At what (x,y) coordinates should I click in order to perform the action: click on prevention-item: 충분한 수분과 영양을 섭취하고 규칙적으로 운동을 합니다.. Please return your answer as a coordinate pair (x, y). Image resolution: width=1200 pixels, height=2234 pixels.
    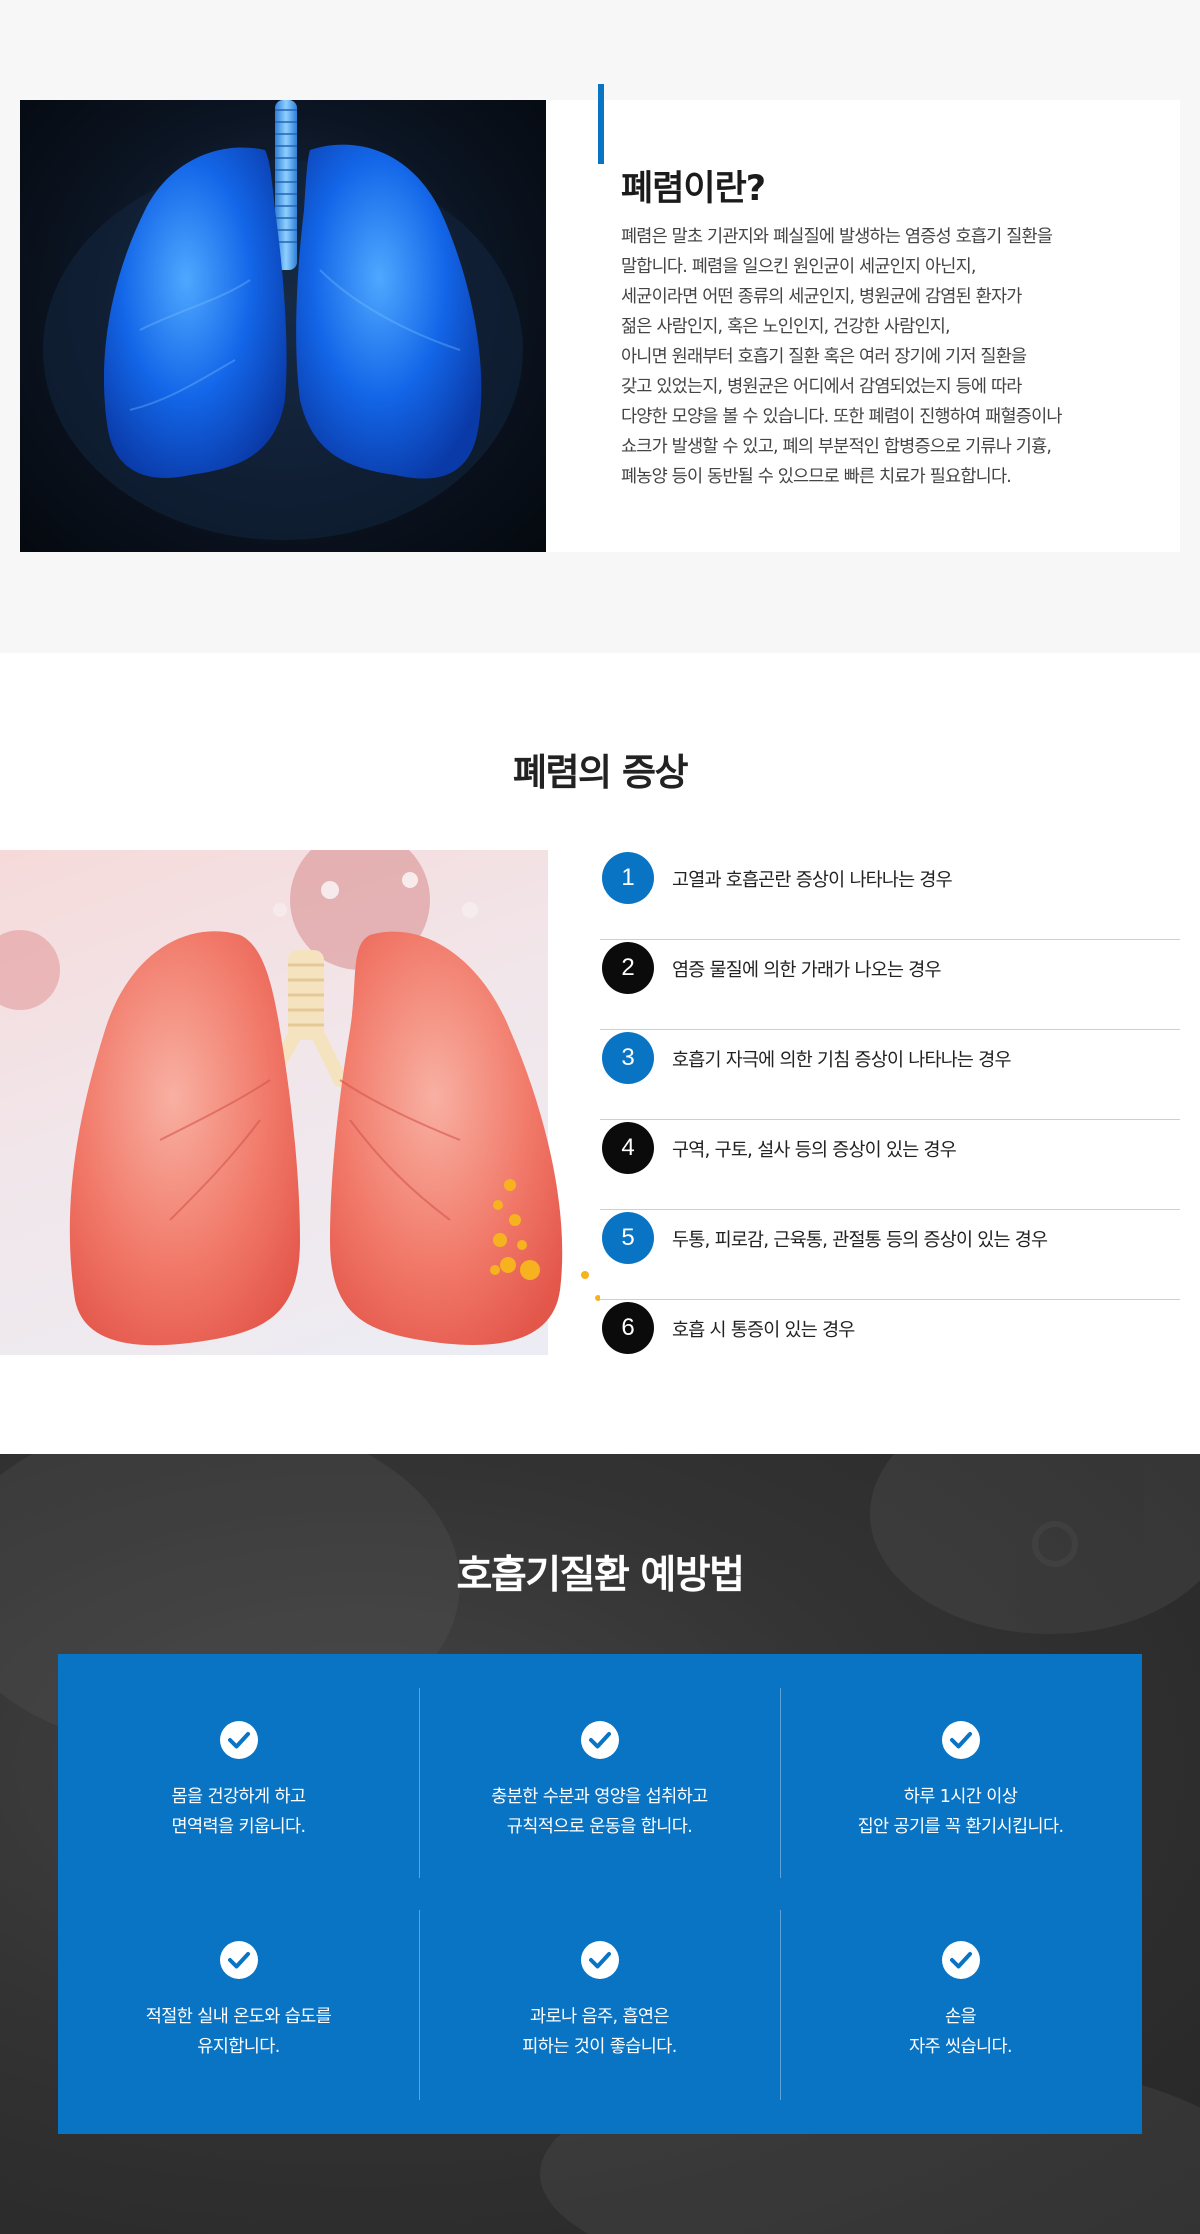
    Looking at the image, I should click on (599, 1815).